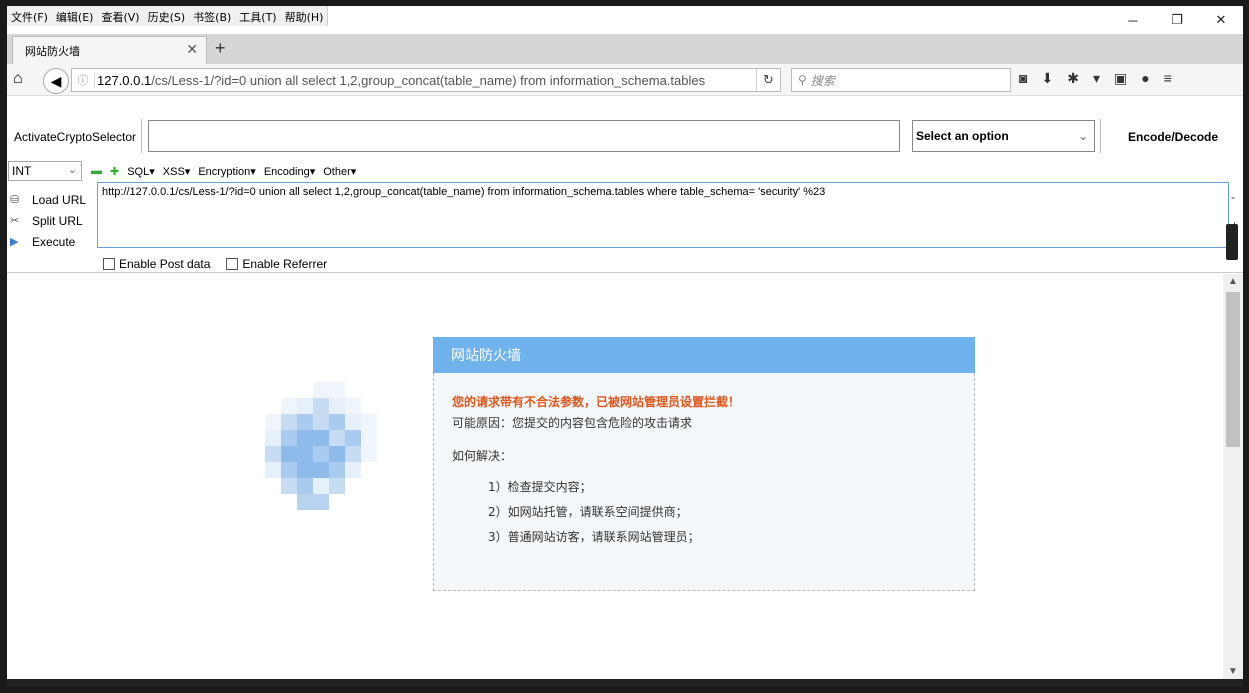 The image size is (1249, 693). Describe the element at coordinates (596, 402) in the screenshot. I see `alert-text: 您的请求带有不合法参数，已被网站管理员设置拦截！` at that location.